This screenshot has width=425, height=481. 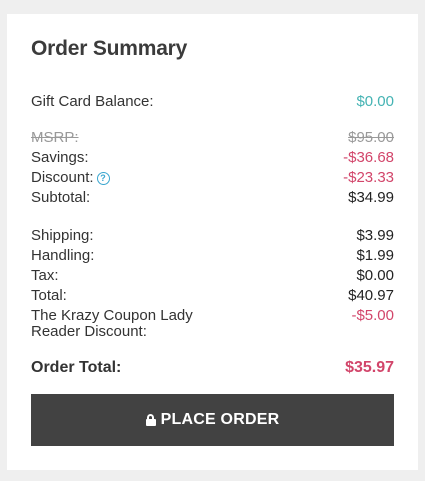 What do you see at coordinates (212, 198) in the screenshot?
I see `subtotal-row: Subtotal: $34.99` at bounding box center [212, 198].